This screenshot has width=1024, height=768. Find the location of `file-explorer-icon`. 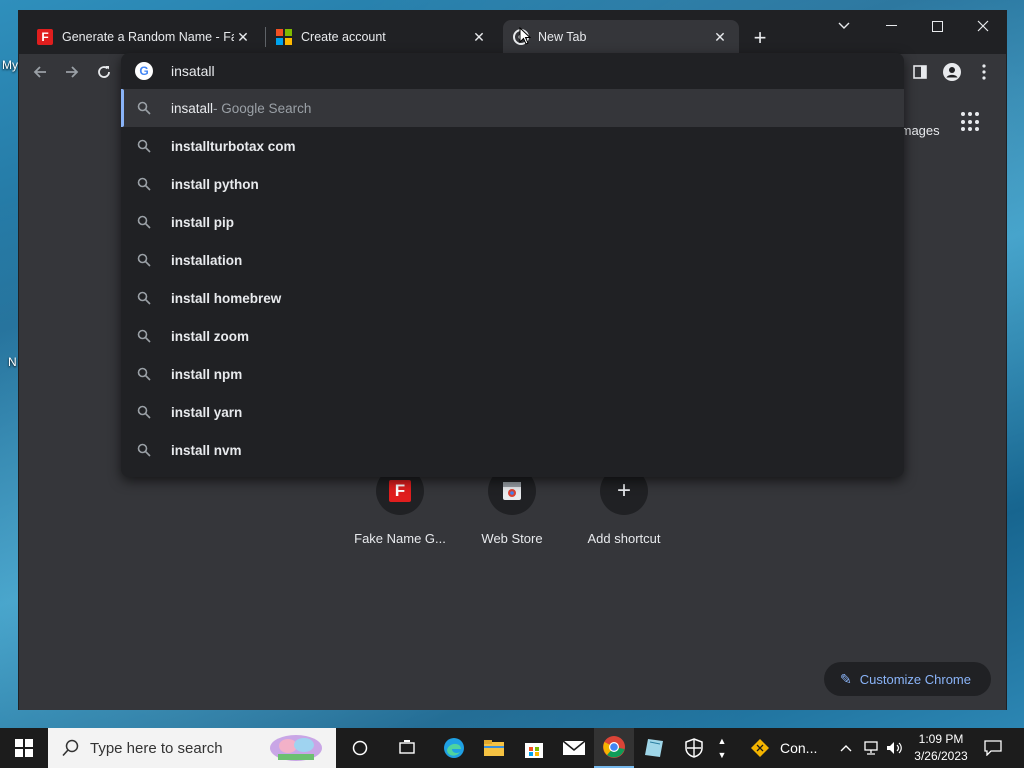

file-explorer-icon is located at coordinates (494, 748).